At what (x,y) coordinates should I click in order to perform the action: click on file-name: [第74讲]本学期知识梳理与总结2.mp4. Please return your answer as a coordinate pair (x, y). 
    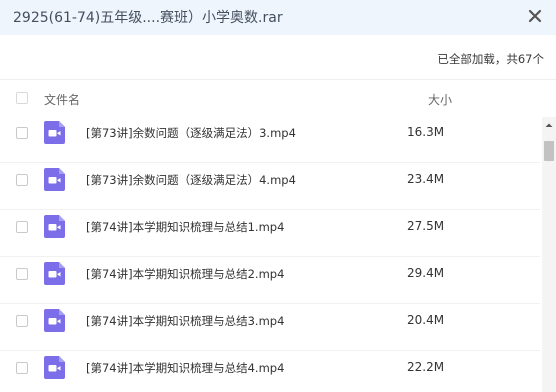
    Looking at the image, I should click on (185, 274).